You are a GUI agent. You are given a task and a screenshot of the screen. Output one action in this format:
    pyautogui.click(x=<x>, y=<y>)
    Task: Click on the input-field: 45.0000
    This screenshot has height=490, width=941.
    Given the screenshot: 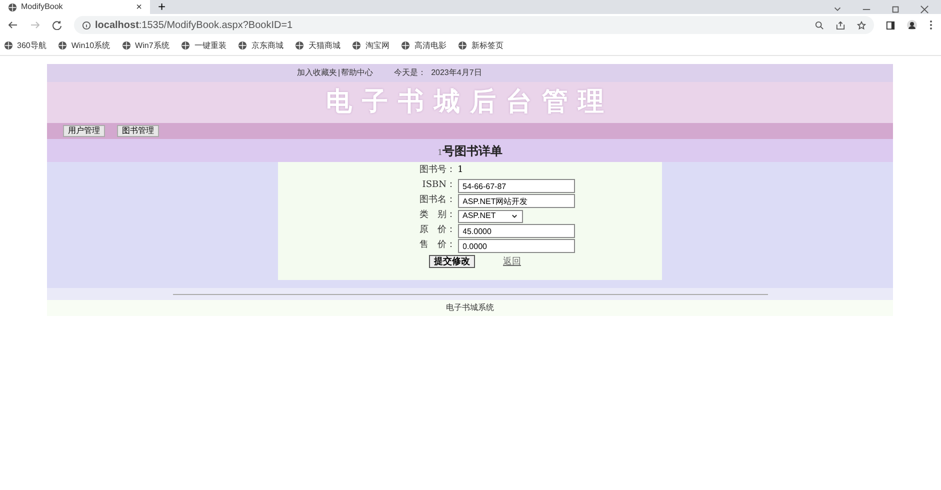 What is the action you would take?
    pyautogui.click(x=516, y=231)
    